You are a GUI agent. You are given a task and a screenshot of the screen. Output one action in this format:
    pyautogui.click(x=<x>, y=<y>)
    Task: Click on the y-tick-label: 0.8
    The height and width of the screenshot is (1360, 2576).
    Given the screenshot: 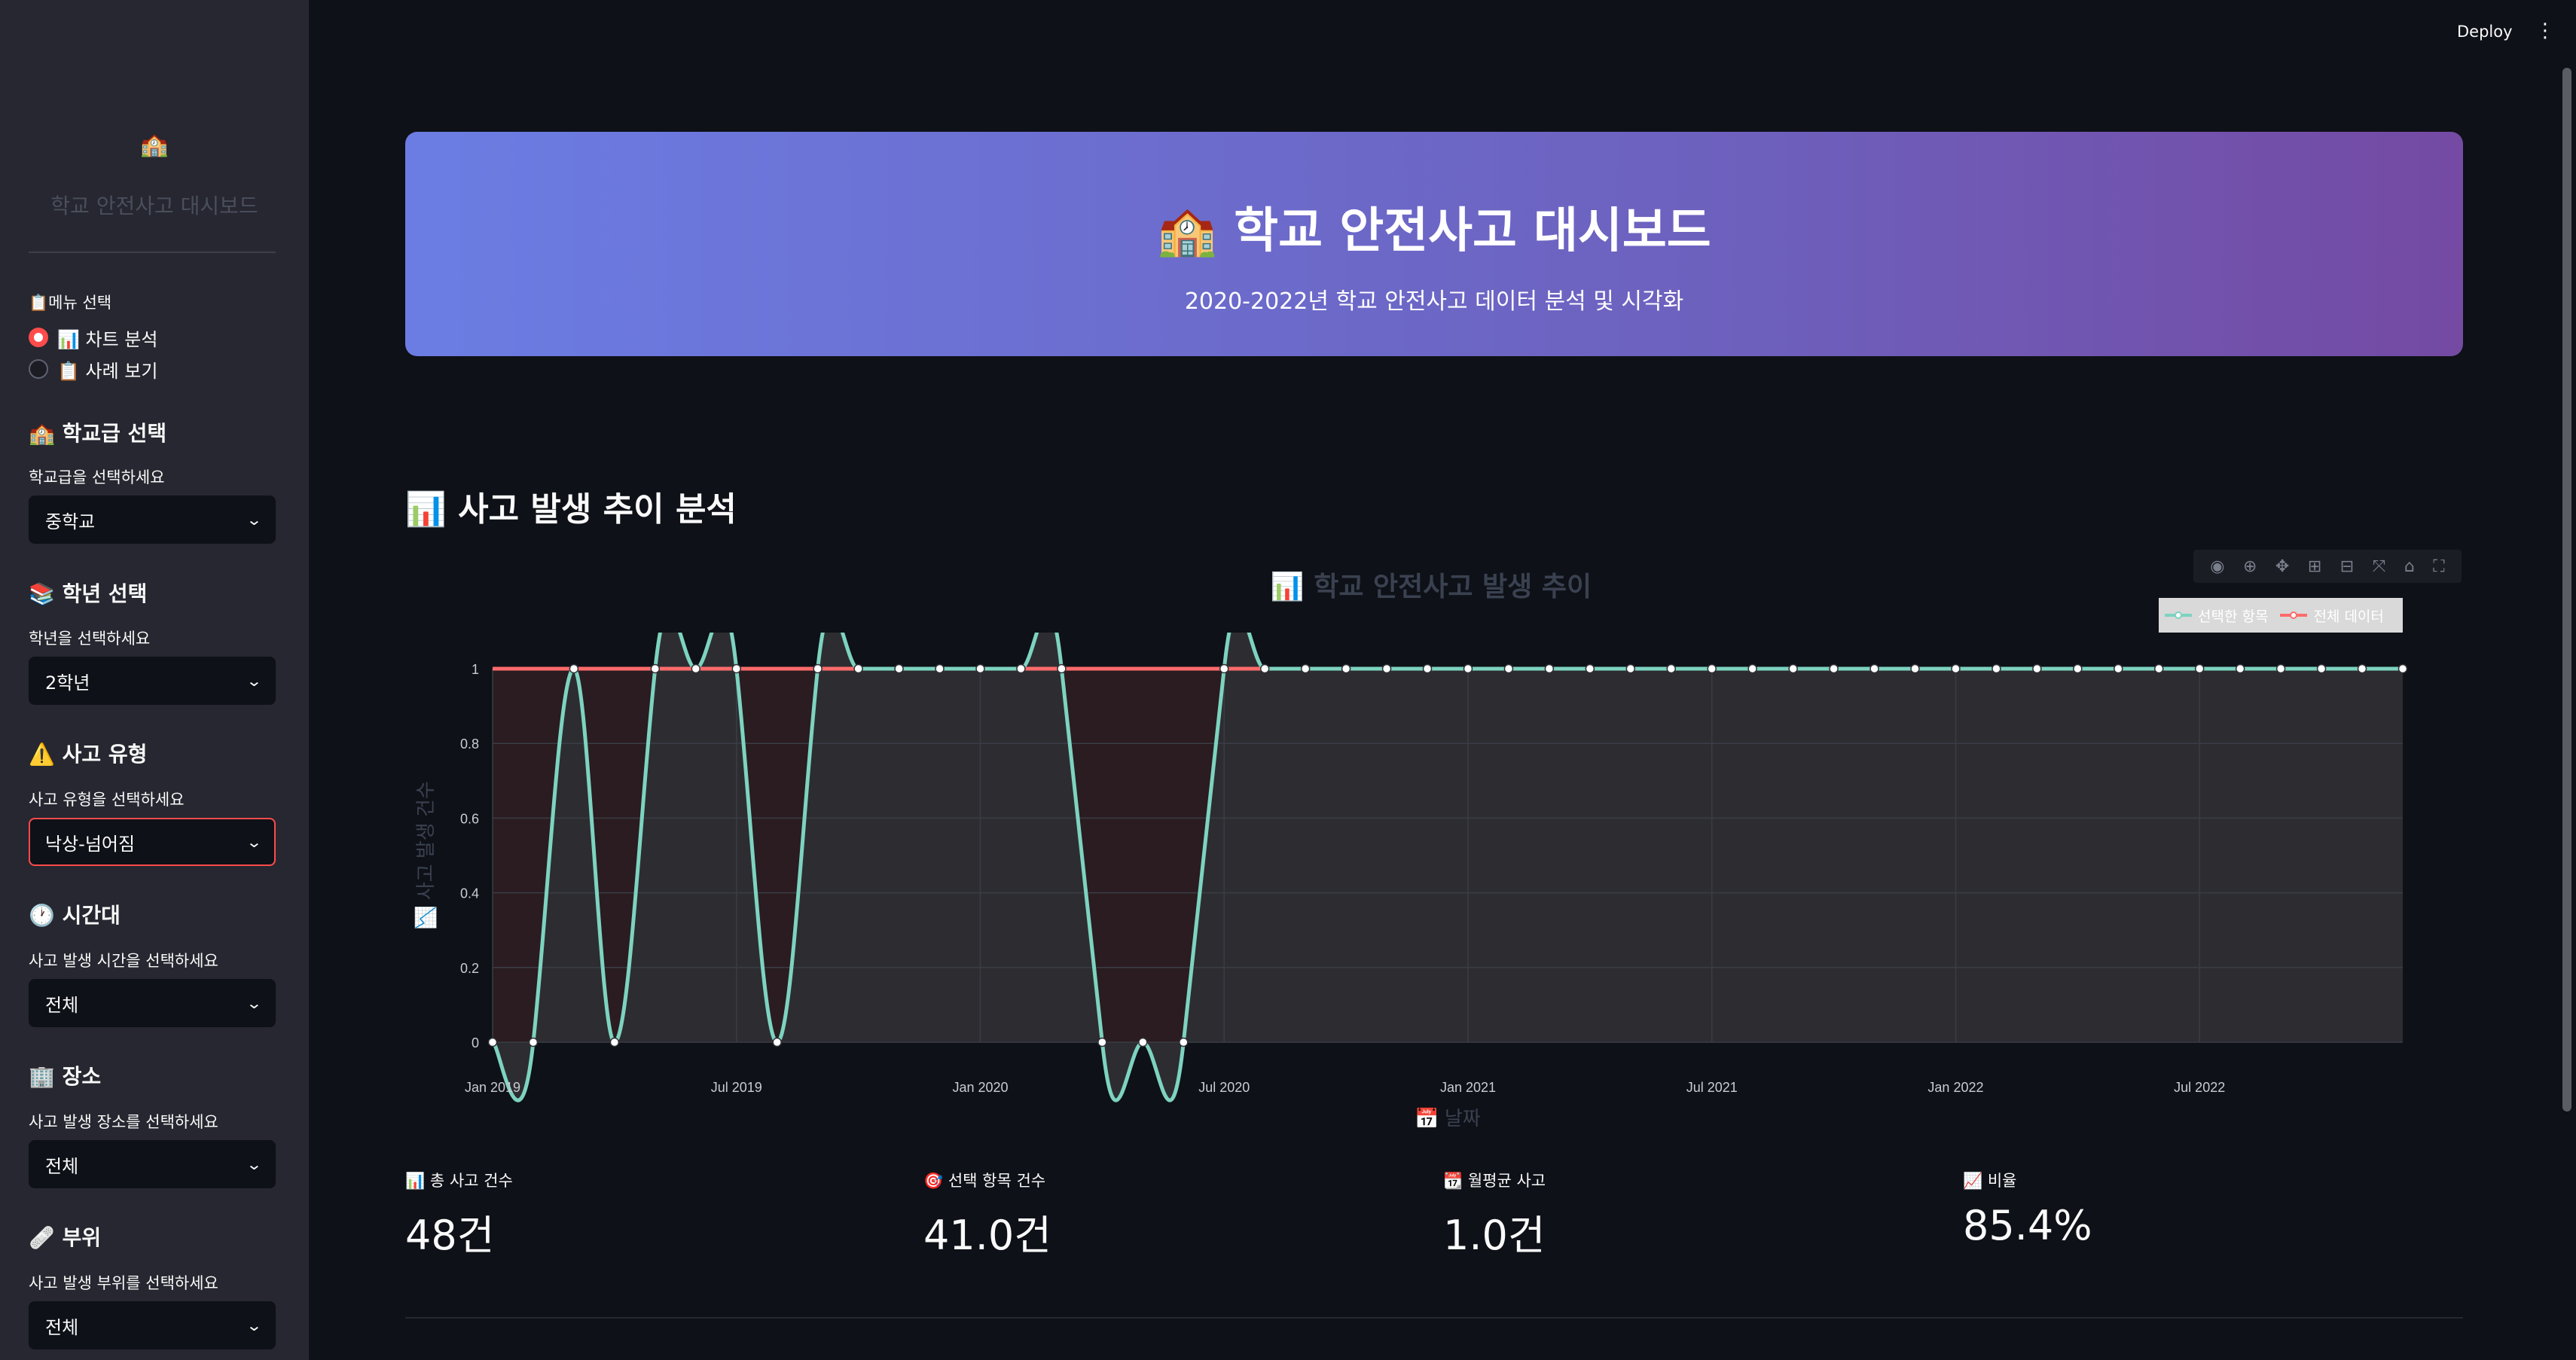 What is the action you would take?
    pyautogui.click(x=470, y=744)
    